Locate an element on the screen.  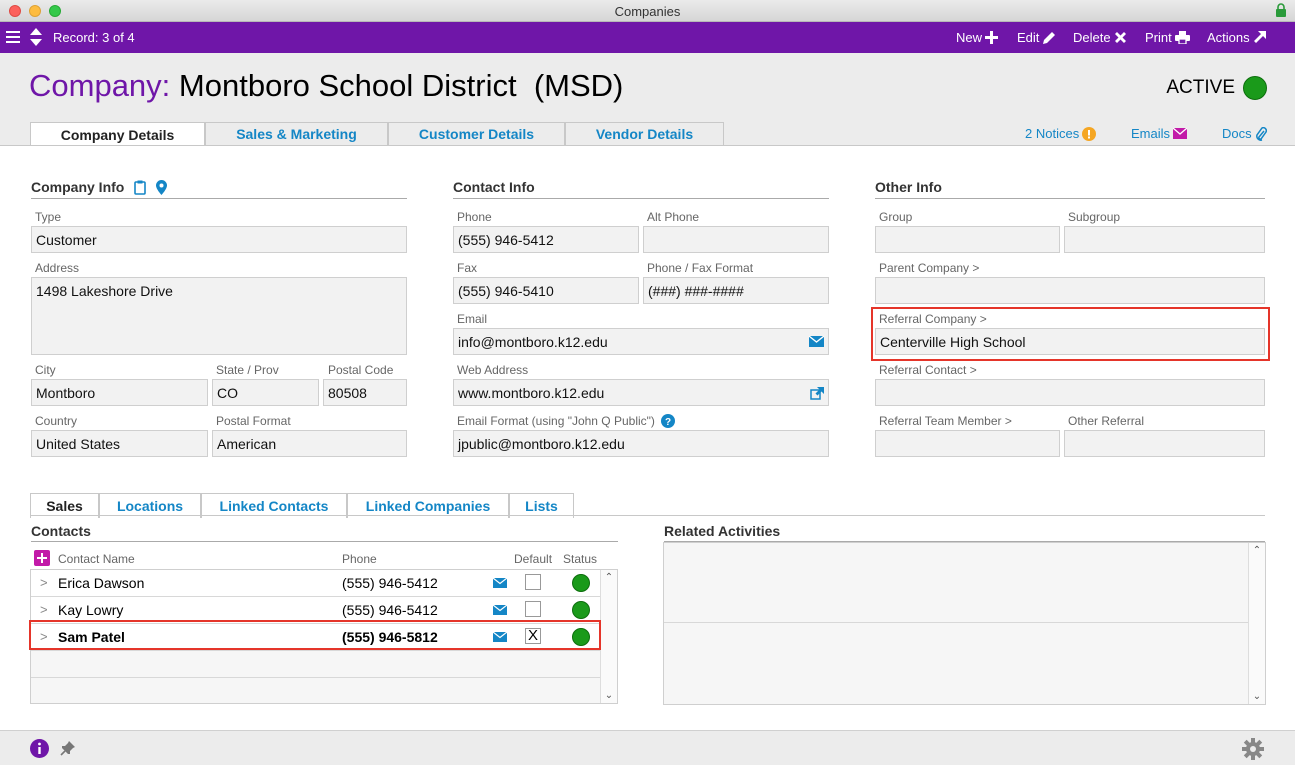
country-field: United States is located at coordinates (119, 443).